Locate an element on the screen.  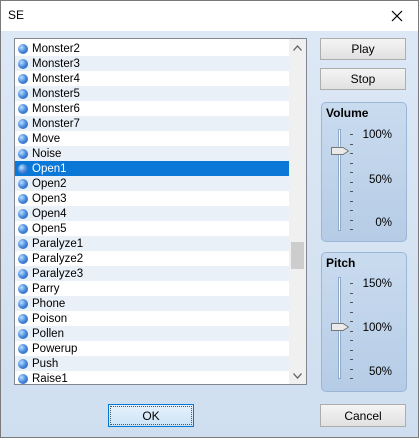
list-item: Paralyze2 is located at coordinates (152, 258).